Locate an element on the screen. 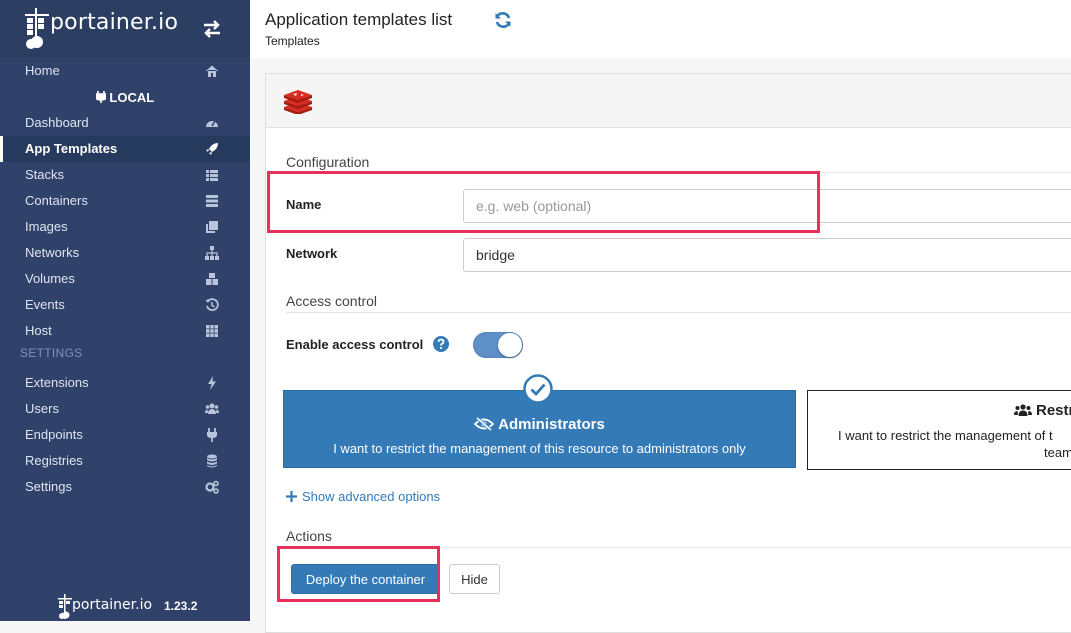 This screenshot has height=633, width=1071. sidebar-item-volumes: Volumes is located at coordinates (125, 279).